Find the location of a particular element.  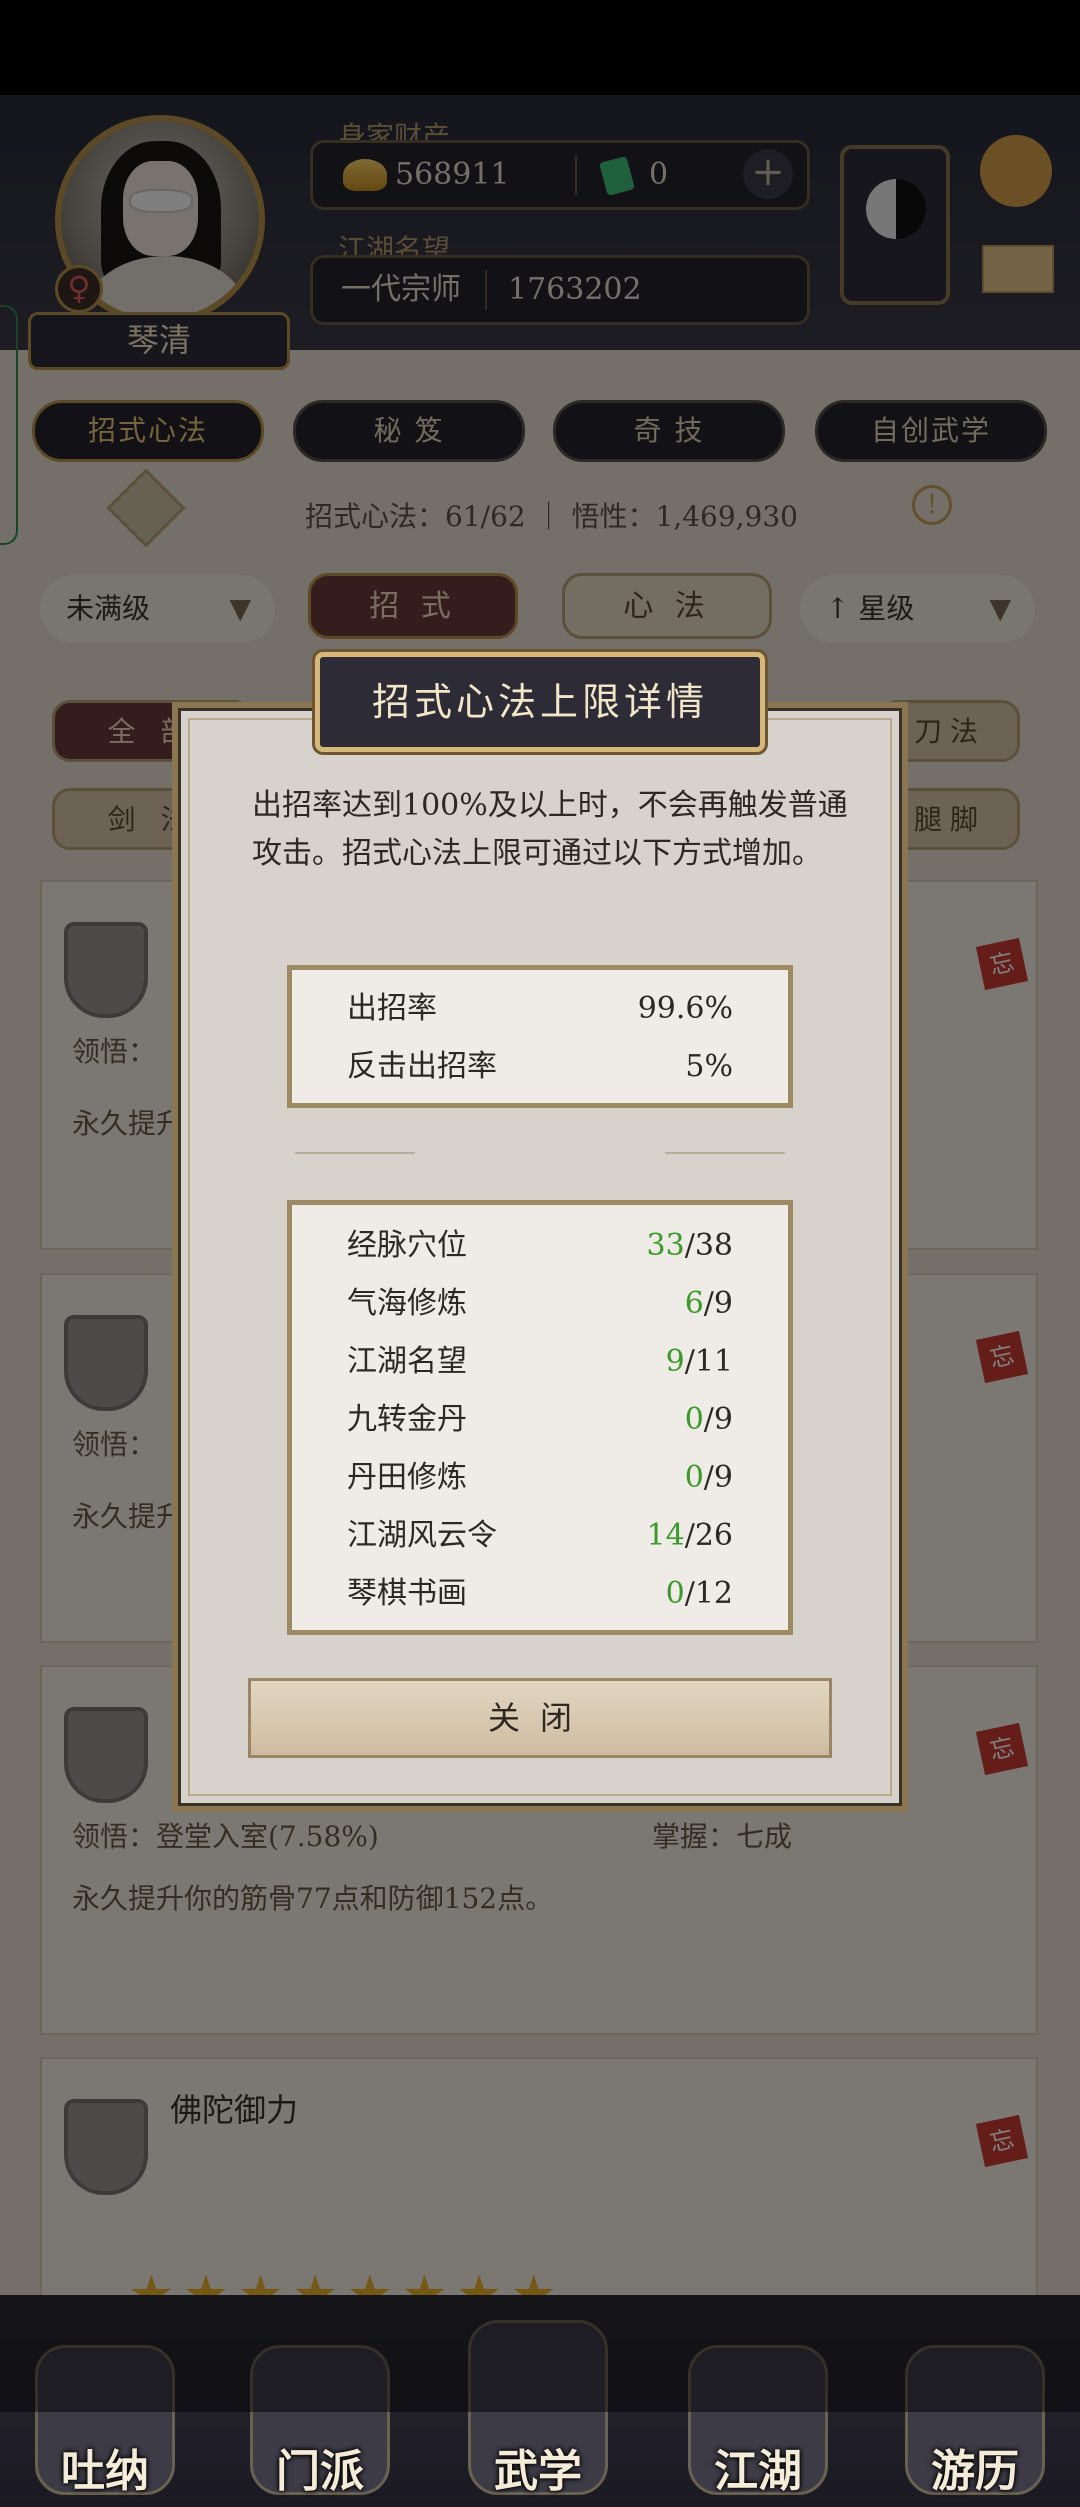

source-row: 九转金丹 0/9 is located at coordinates (540, 1420).